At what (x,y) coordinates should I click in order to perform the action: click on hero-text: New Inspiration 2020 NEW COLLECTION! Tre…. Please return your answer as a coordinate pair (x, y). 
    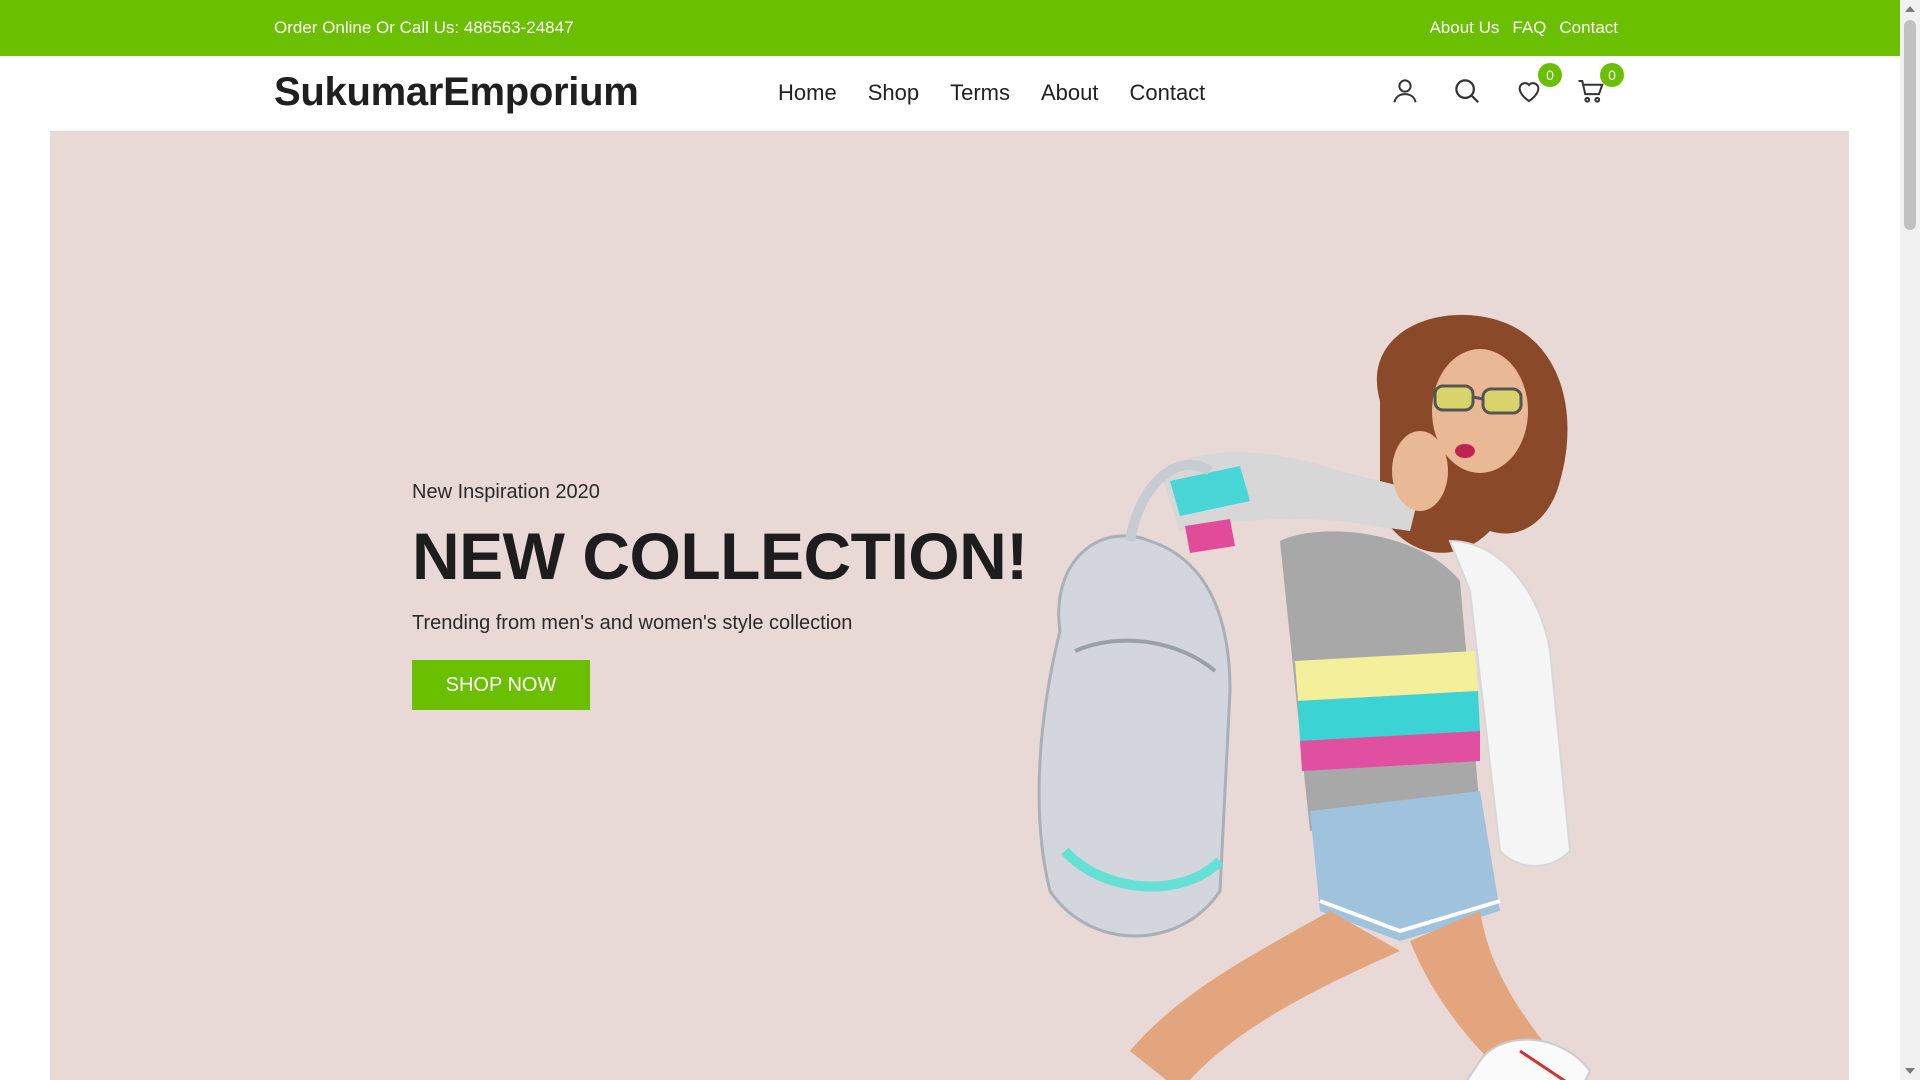
    Looking at the image, I should click on (720, 595).